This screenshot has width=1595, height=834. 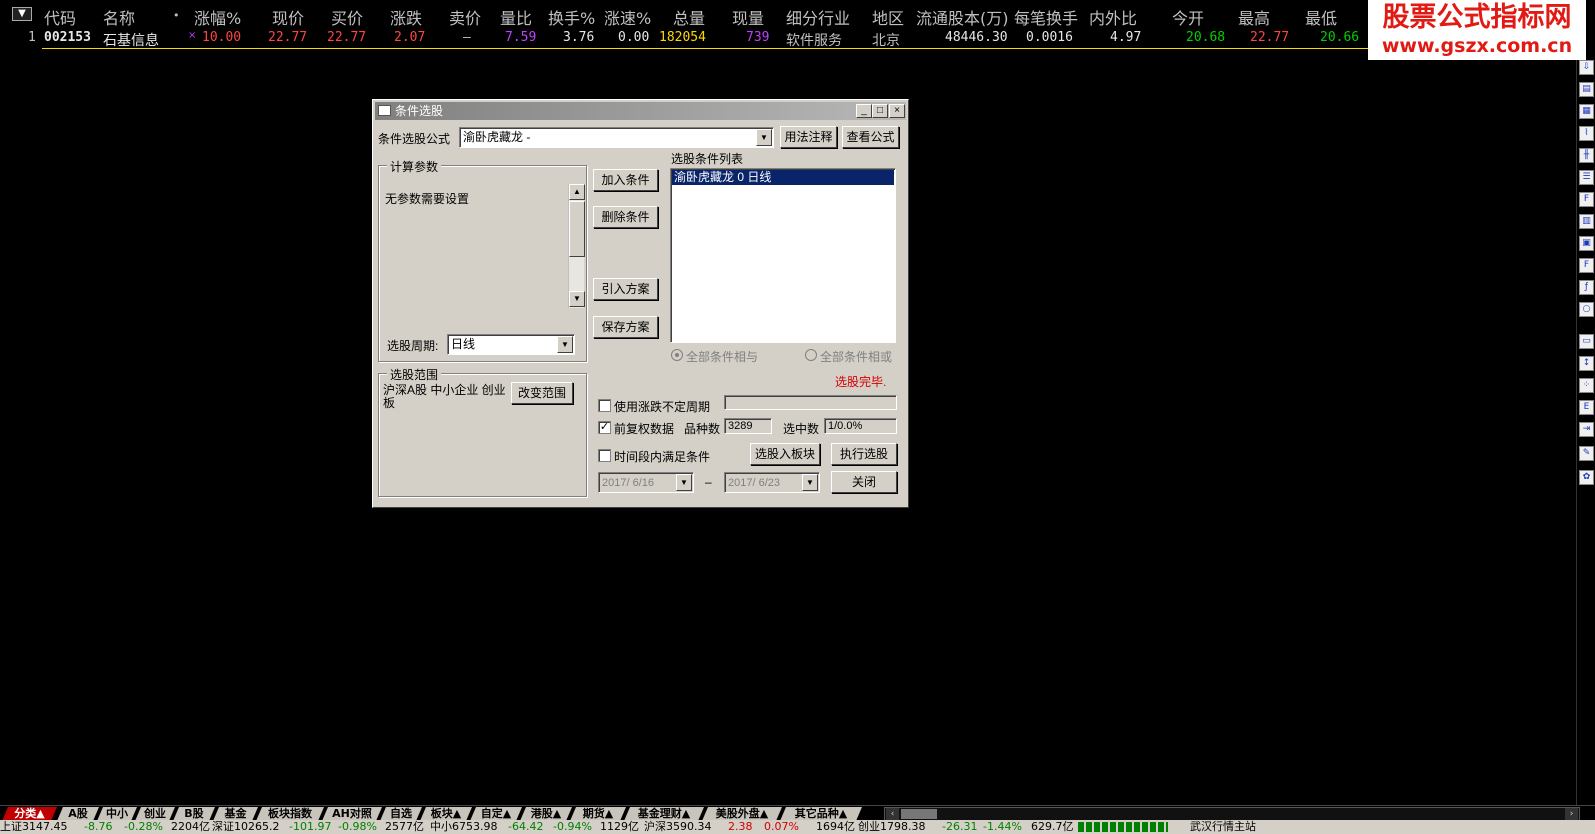 I want to click on tab-hk: 港股▲, so click(x=546, y=814).